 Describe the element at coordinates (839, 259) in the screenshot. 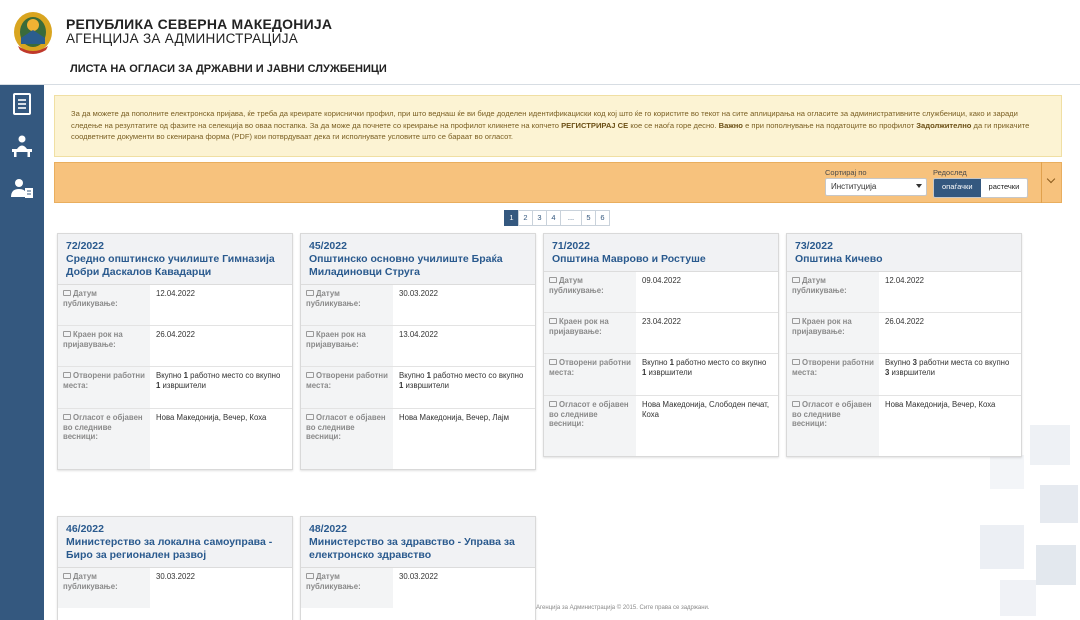

I see `ad-institution: Општина Кичево` at that location.